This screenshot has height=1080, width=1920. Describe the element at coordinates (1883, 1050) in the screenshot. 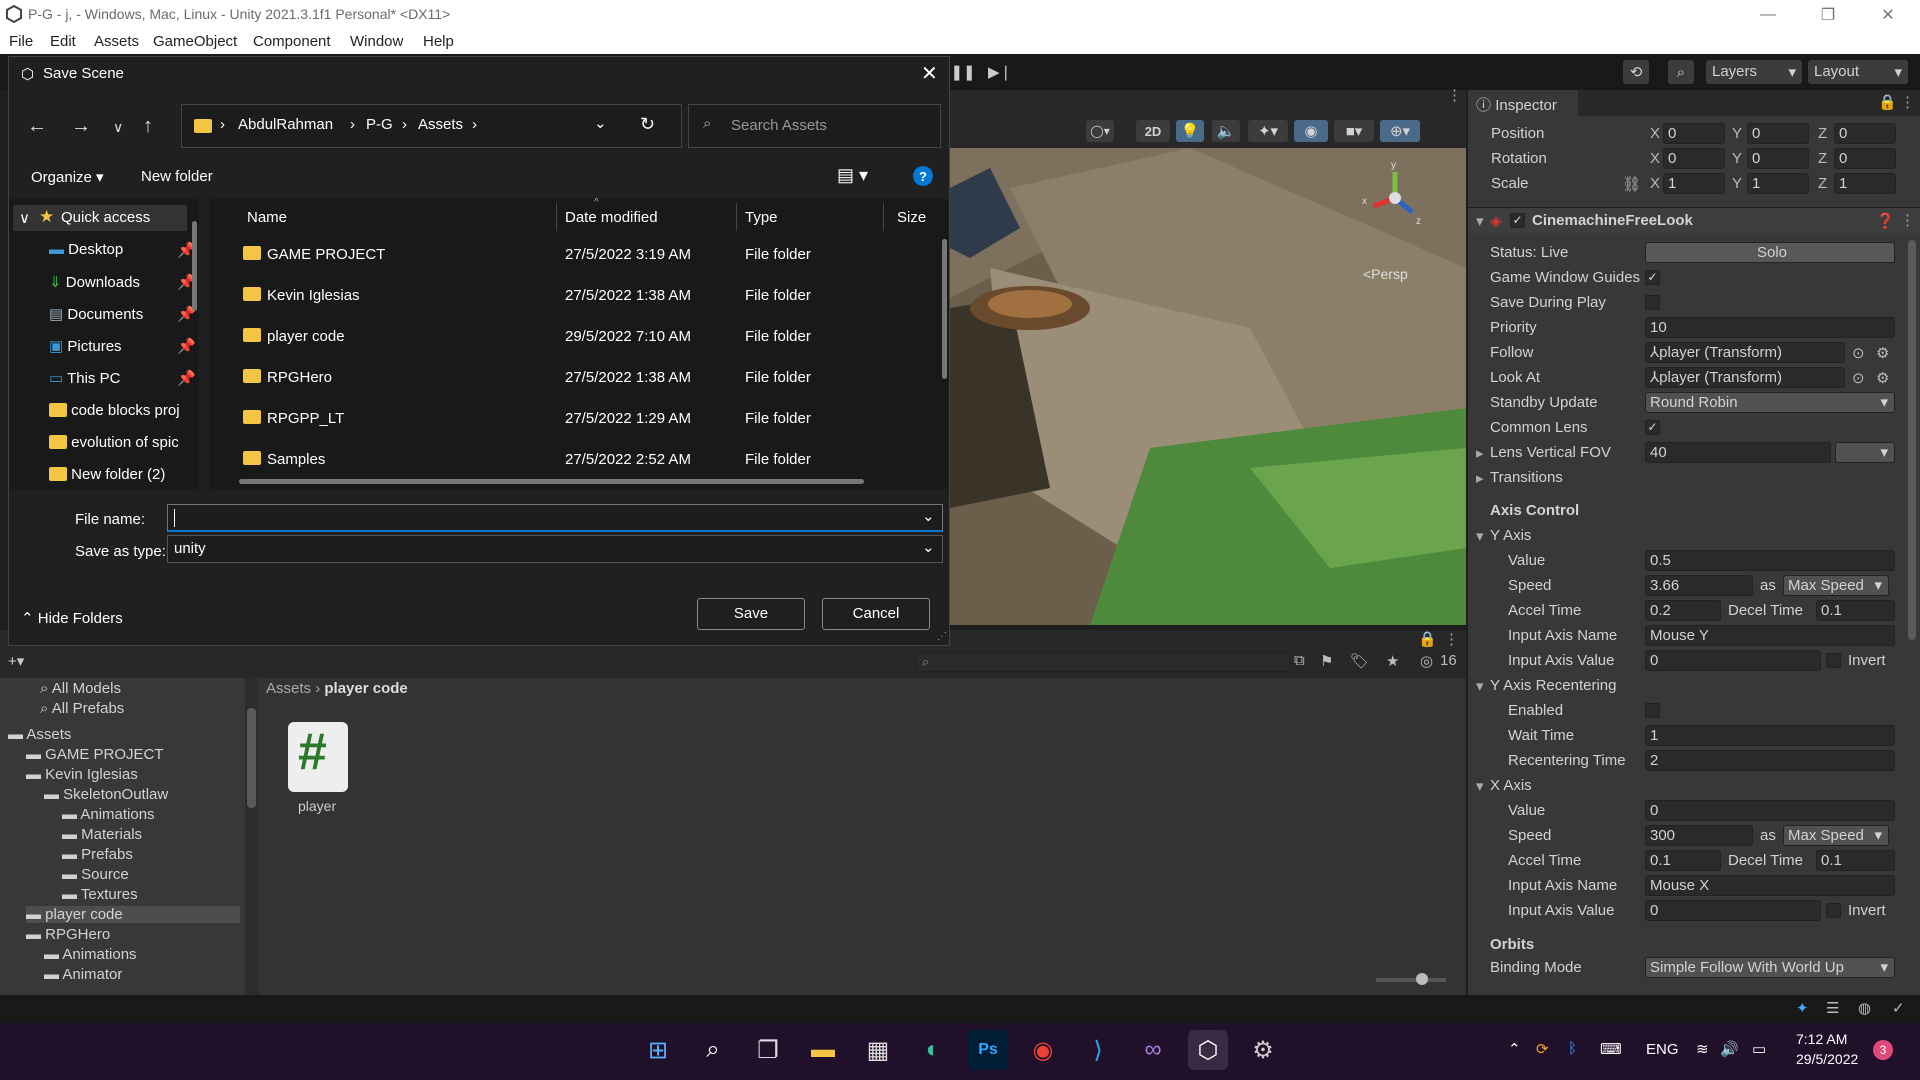

I see `notification-badge: 3` at that location.